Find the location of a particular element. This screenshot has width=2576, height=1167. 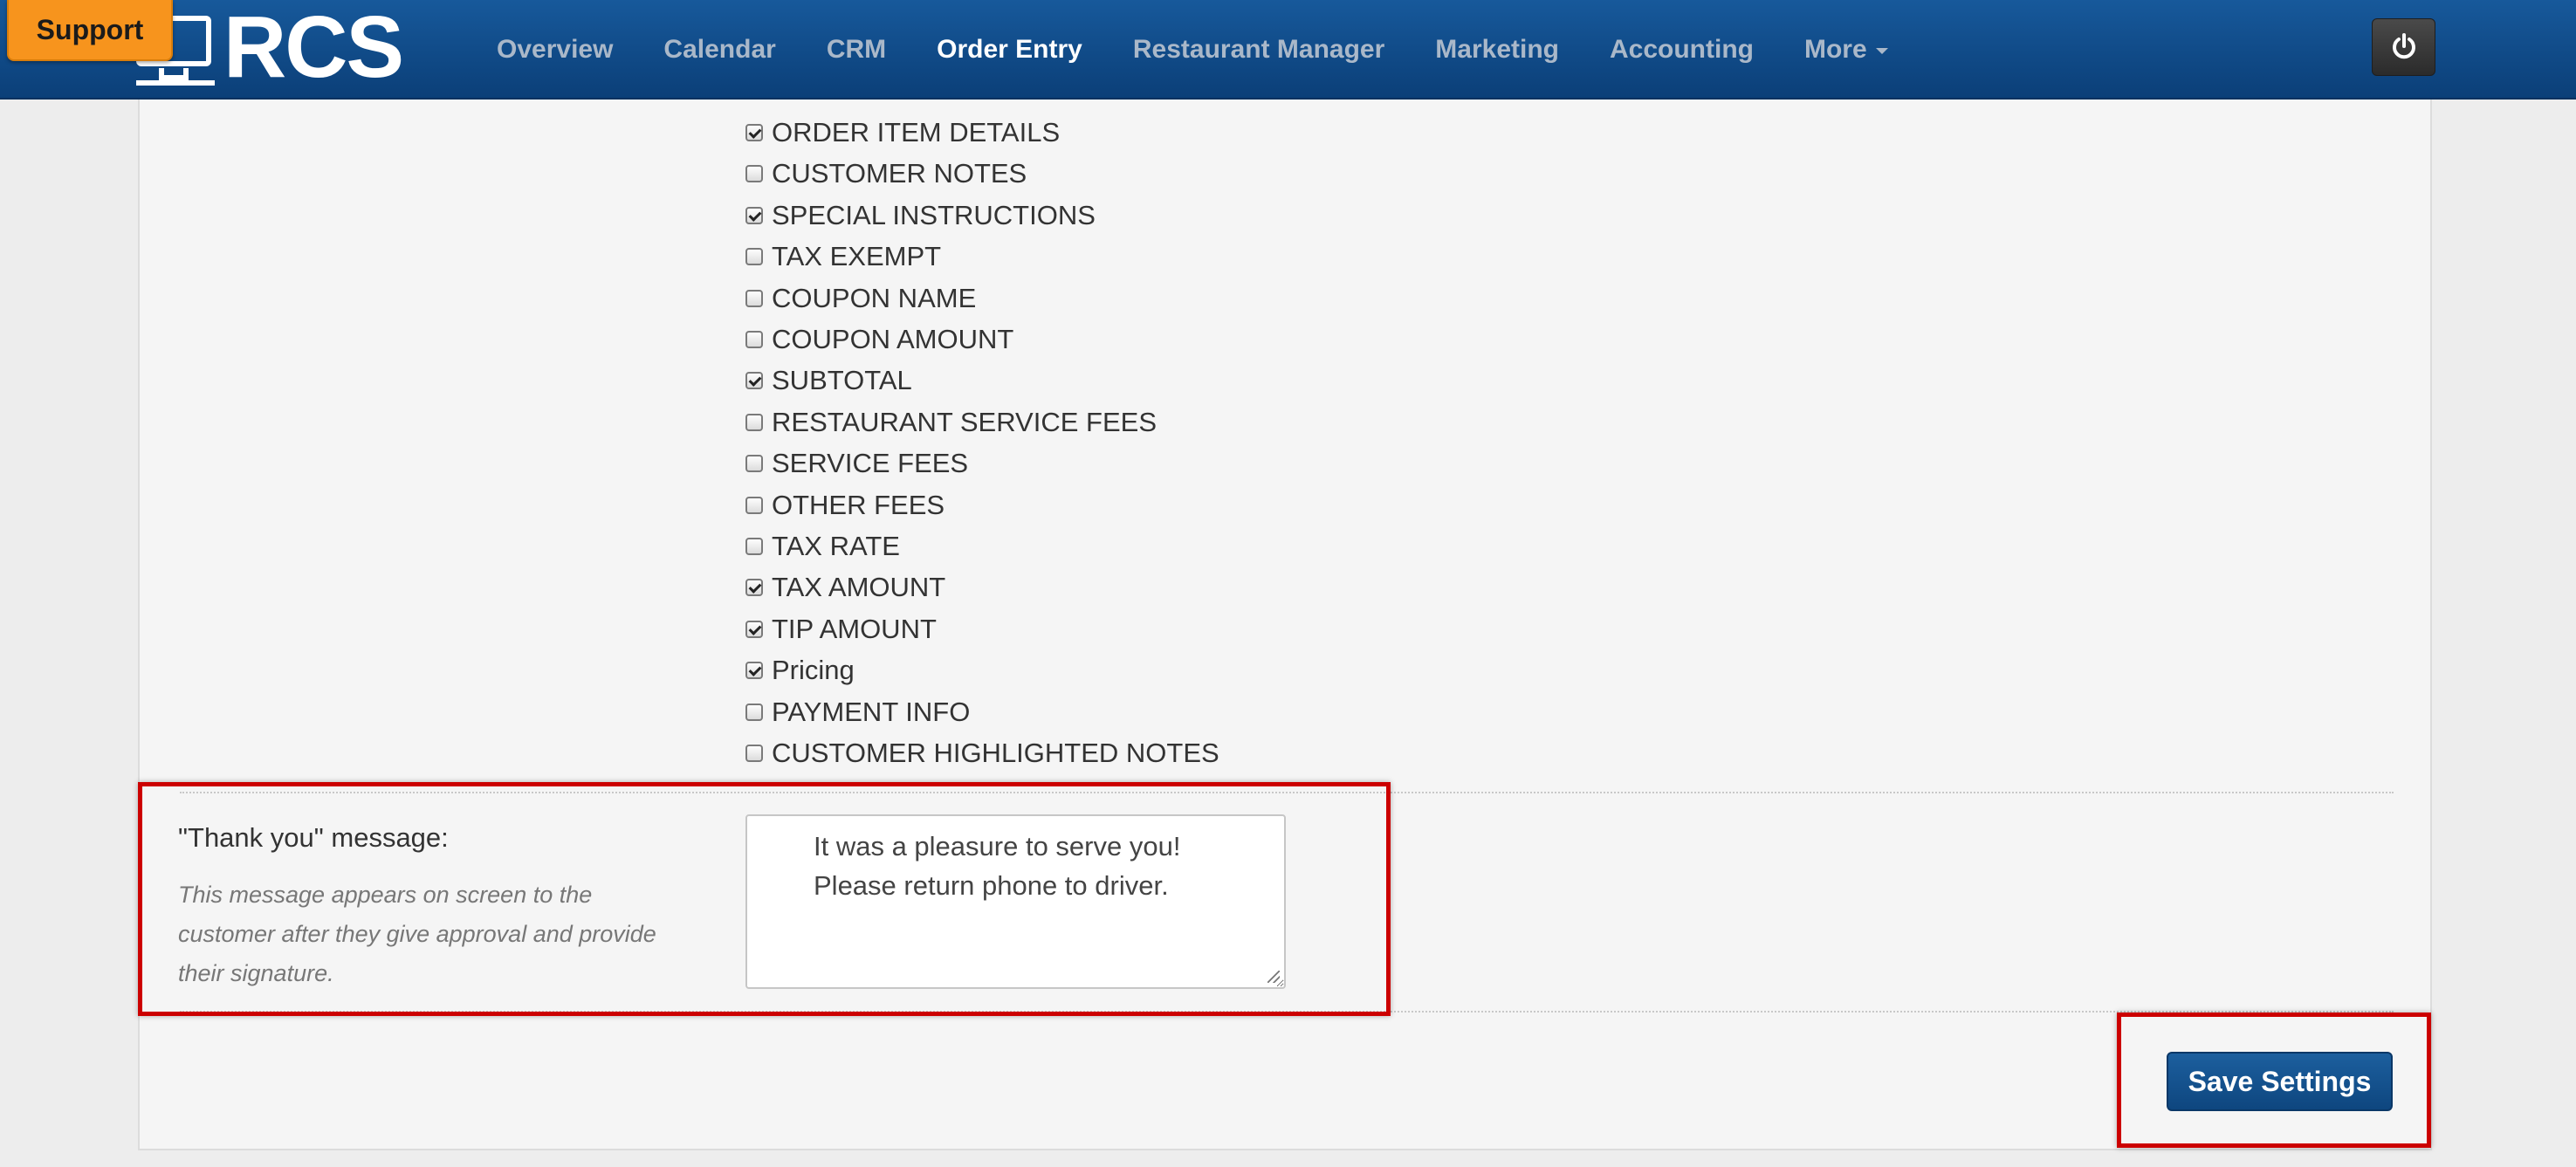

nav-item-label: Order Entry is located at coordinates (1009, 49).